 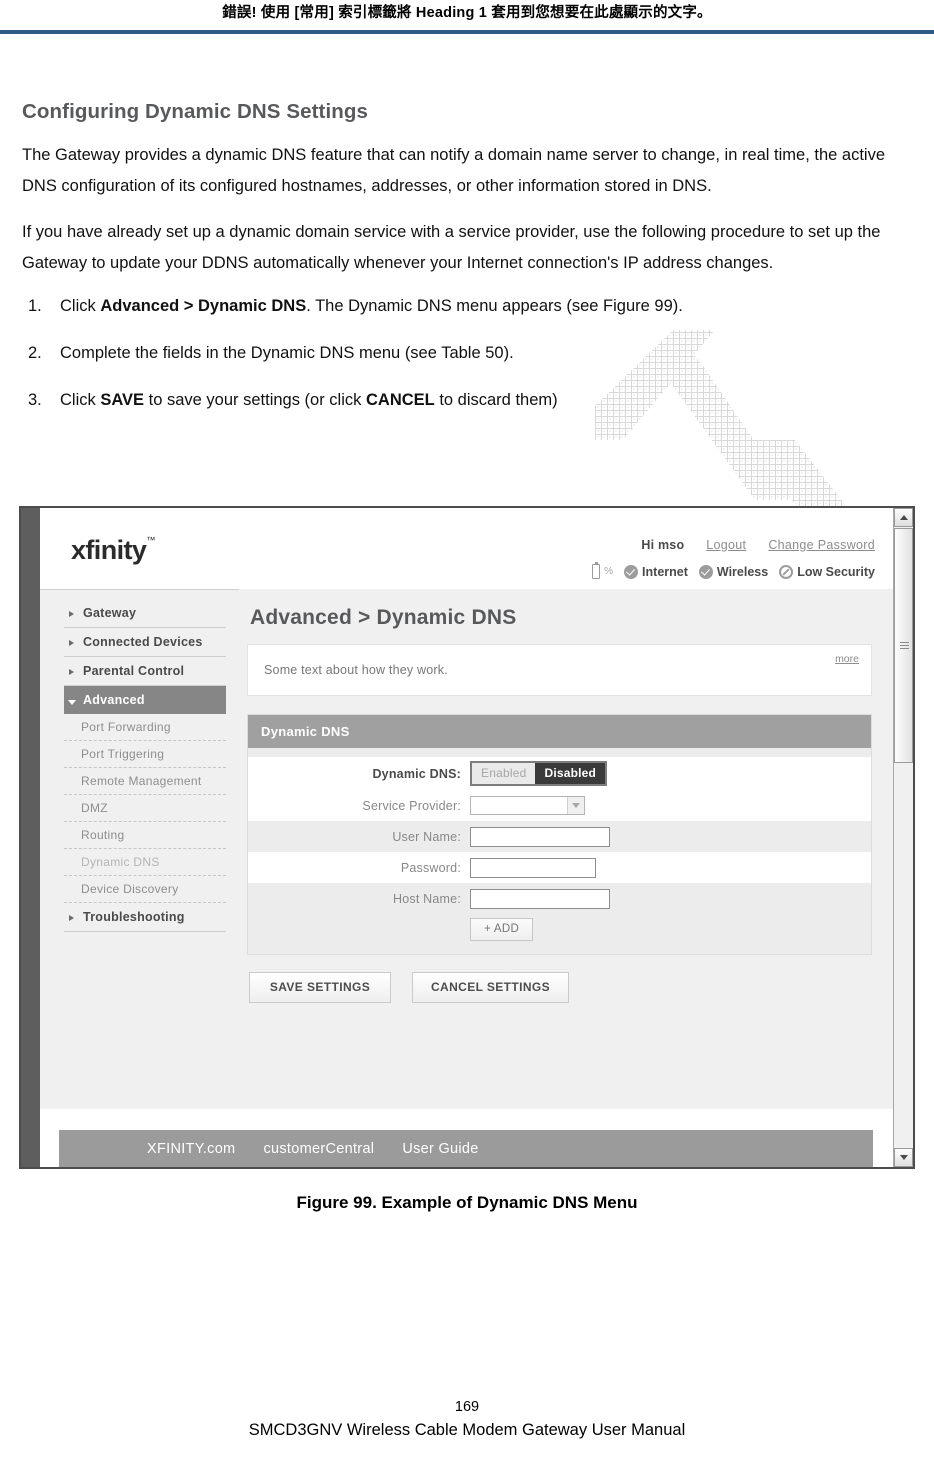 What do you see at coordinates (847, 659) in the screenshot?
I see `more-link: more` at bounding box center [847, 659].